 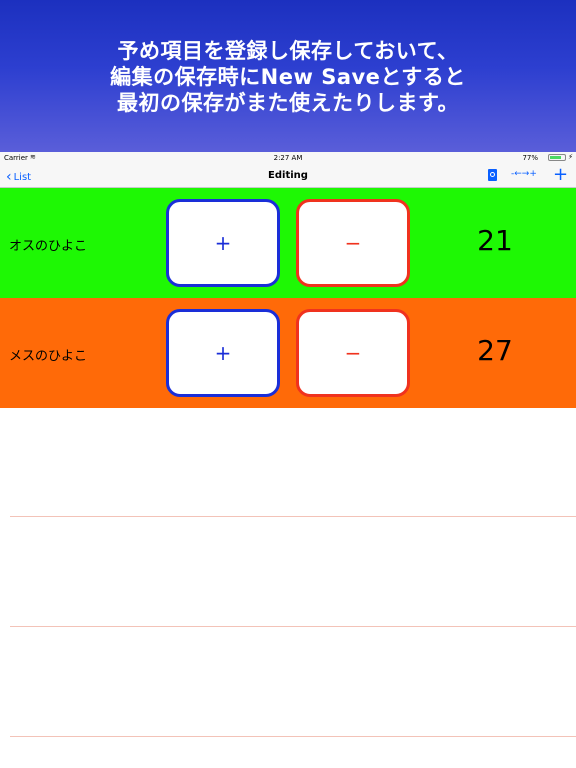 What do you see at coordinates (524, 174) in the screenshot?
I see `step-toggle-button: -←→+` at bounding box center [524, 174].